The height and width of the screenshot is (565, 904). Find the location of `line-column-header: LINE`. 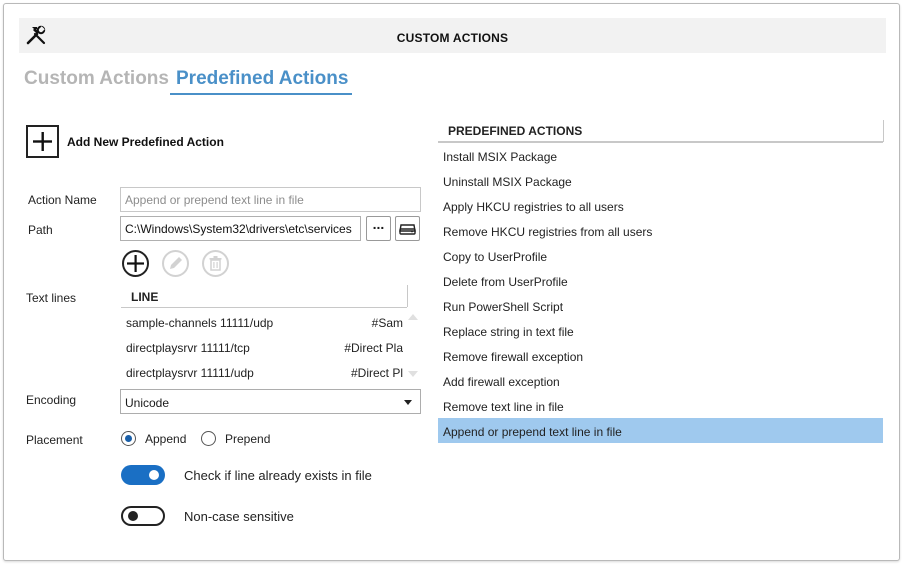

line-column-header: LINE is located at coordinates (264, 295).